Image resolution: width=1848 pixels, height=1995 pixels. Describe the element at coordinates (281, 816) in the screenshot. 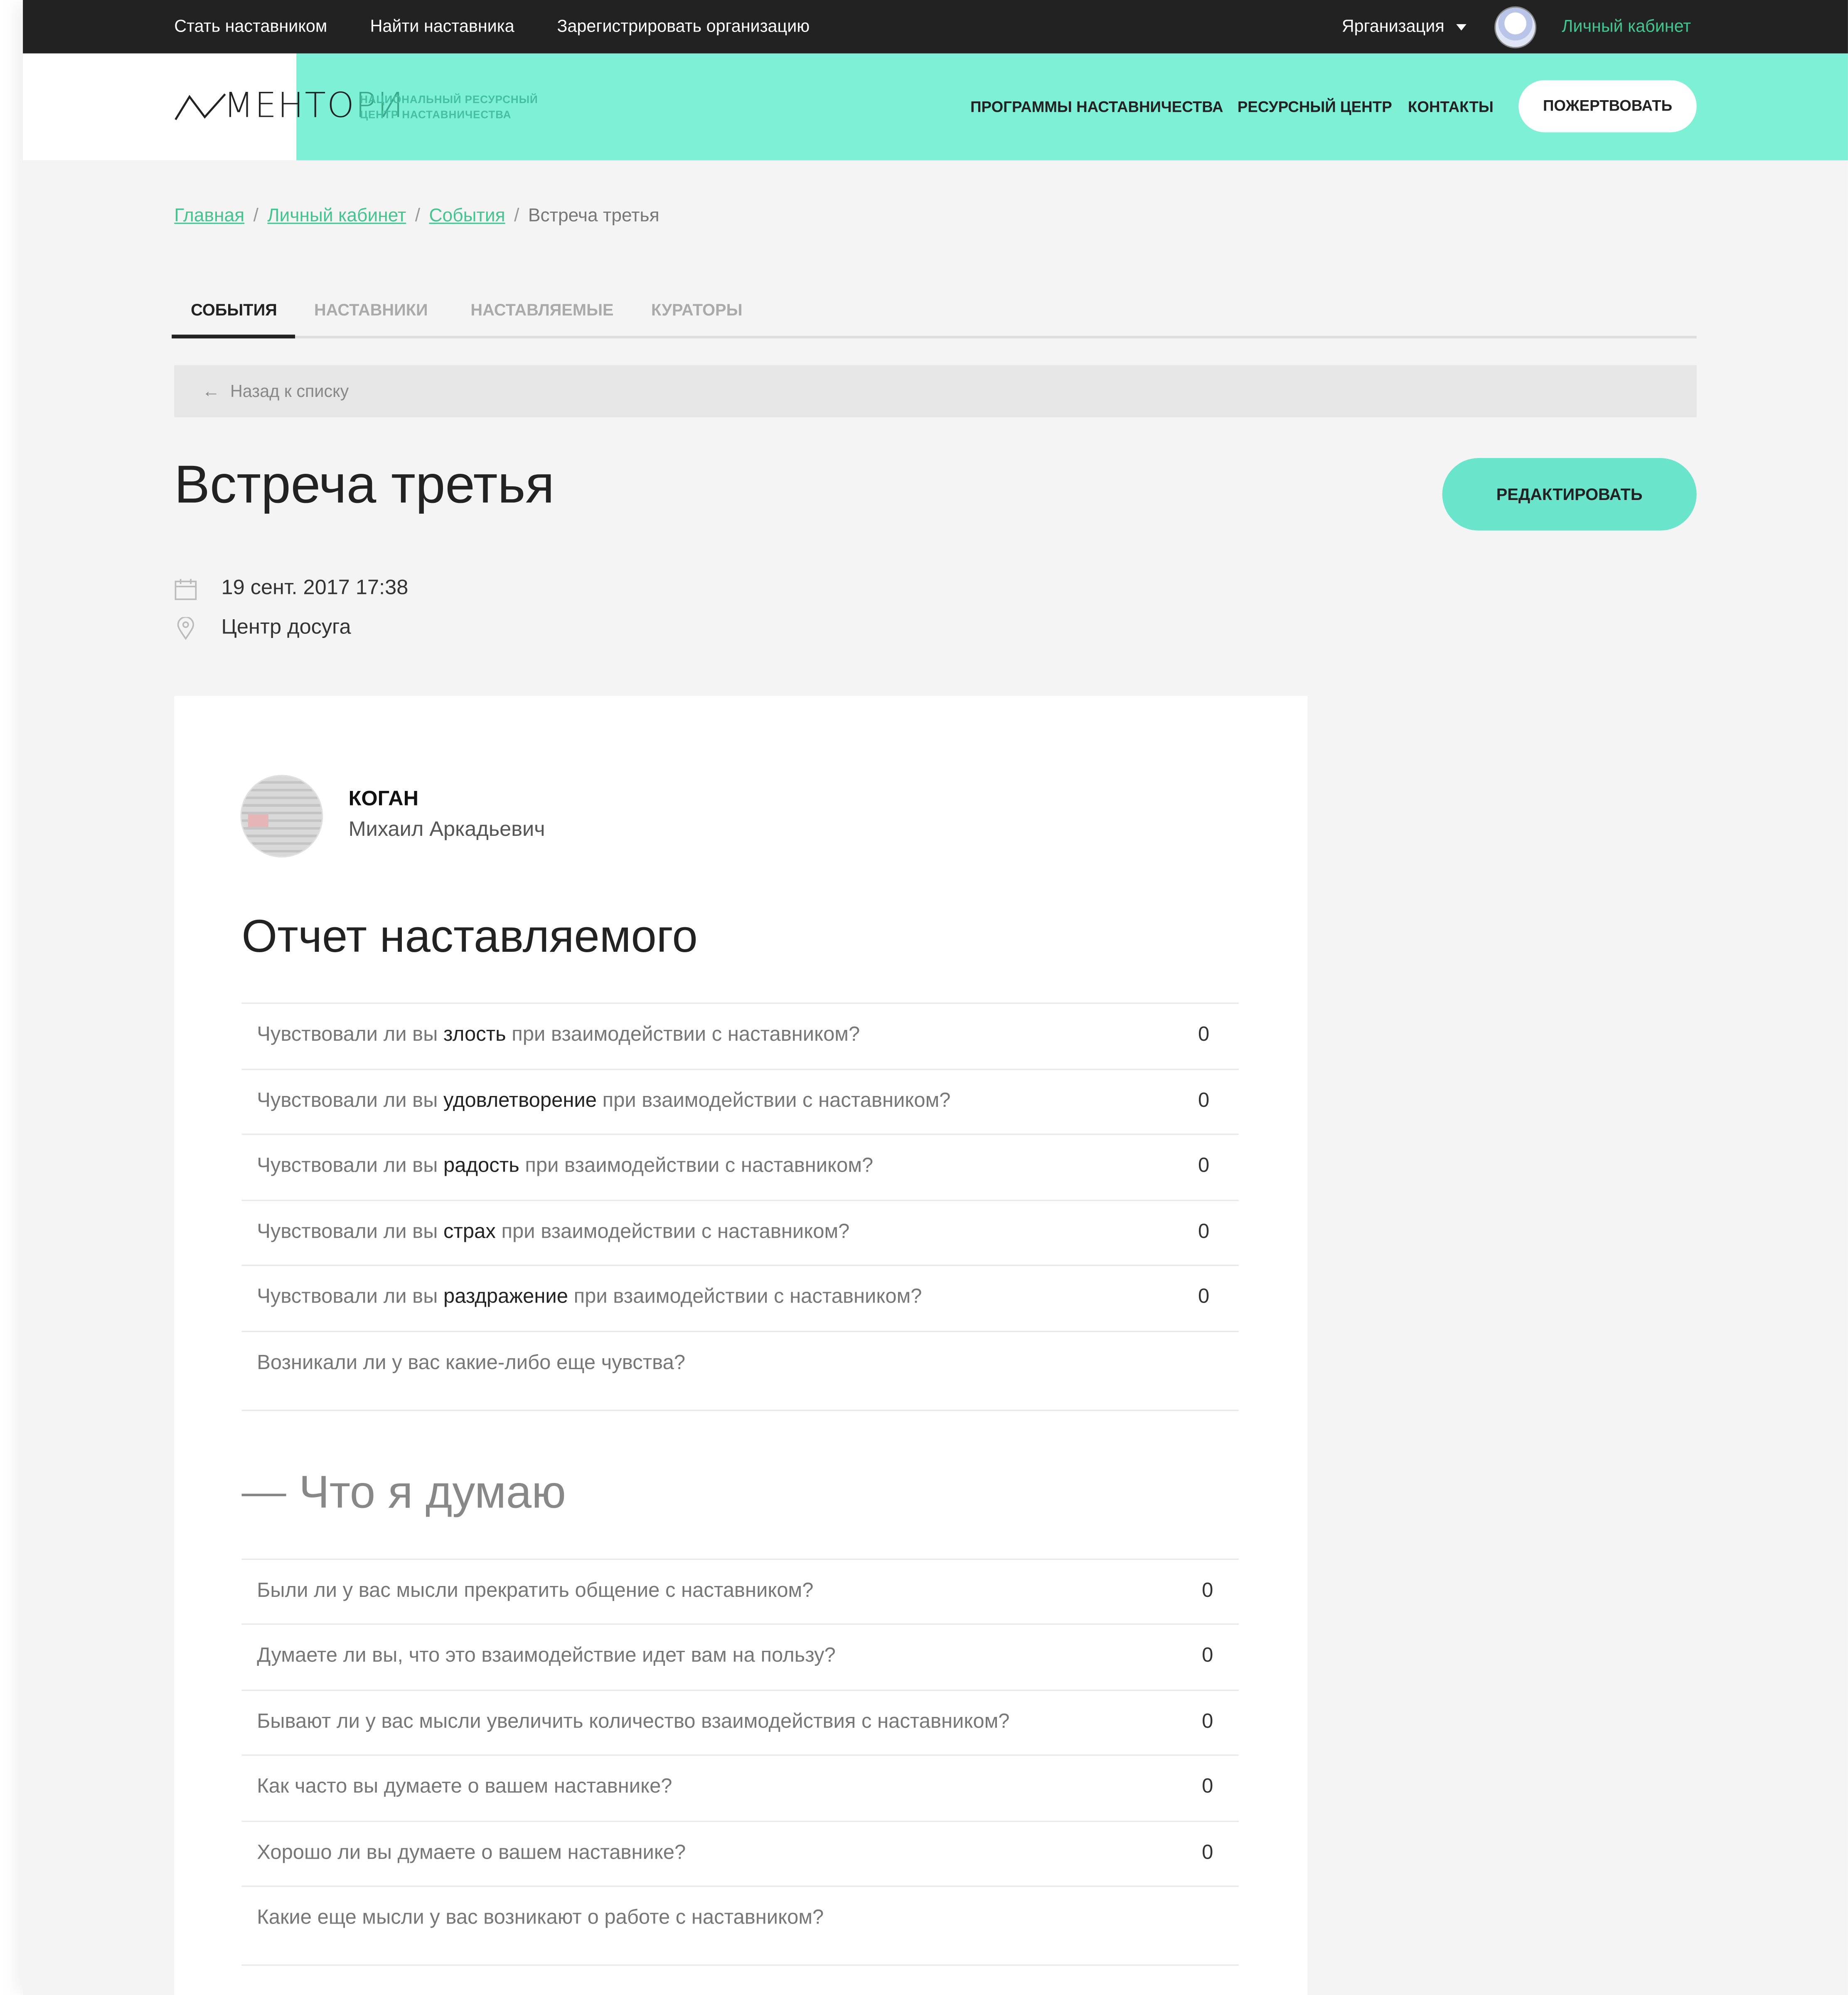

I see `avatar` at that location.